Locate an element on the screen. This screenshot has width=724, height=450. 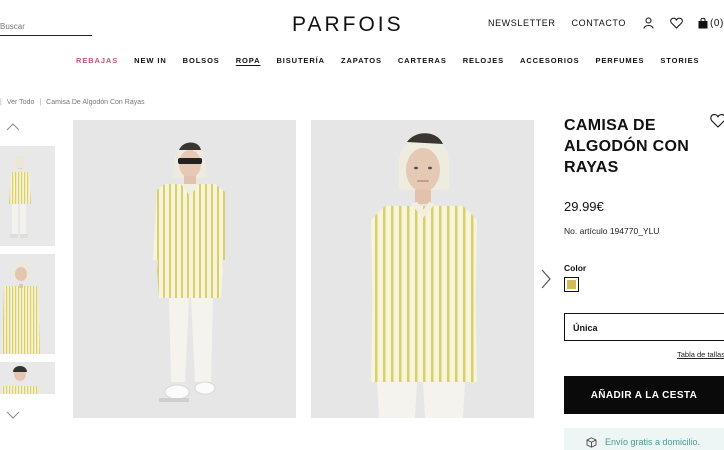
logo: PARFOIS is located at coordinates (348, 25).